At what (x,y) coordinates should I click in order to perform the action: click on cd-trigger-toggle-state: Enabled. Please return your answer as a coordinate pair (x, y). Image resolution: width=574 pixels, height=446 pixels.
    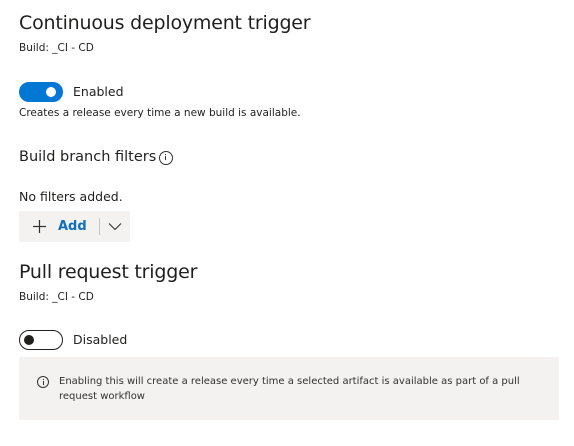
    Looking at the image, I should click on (98, 91).